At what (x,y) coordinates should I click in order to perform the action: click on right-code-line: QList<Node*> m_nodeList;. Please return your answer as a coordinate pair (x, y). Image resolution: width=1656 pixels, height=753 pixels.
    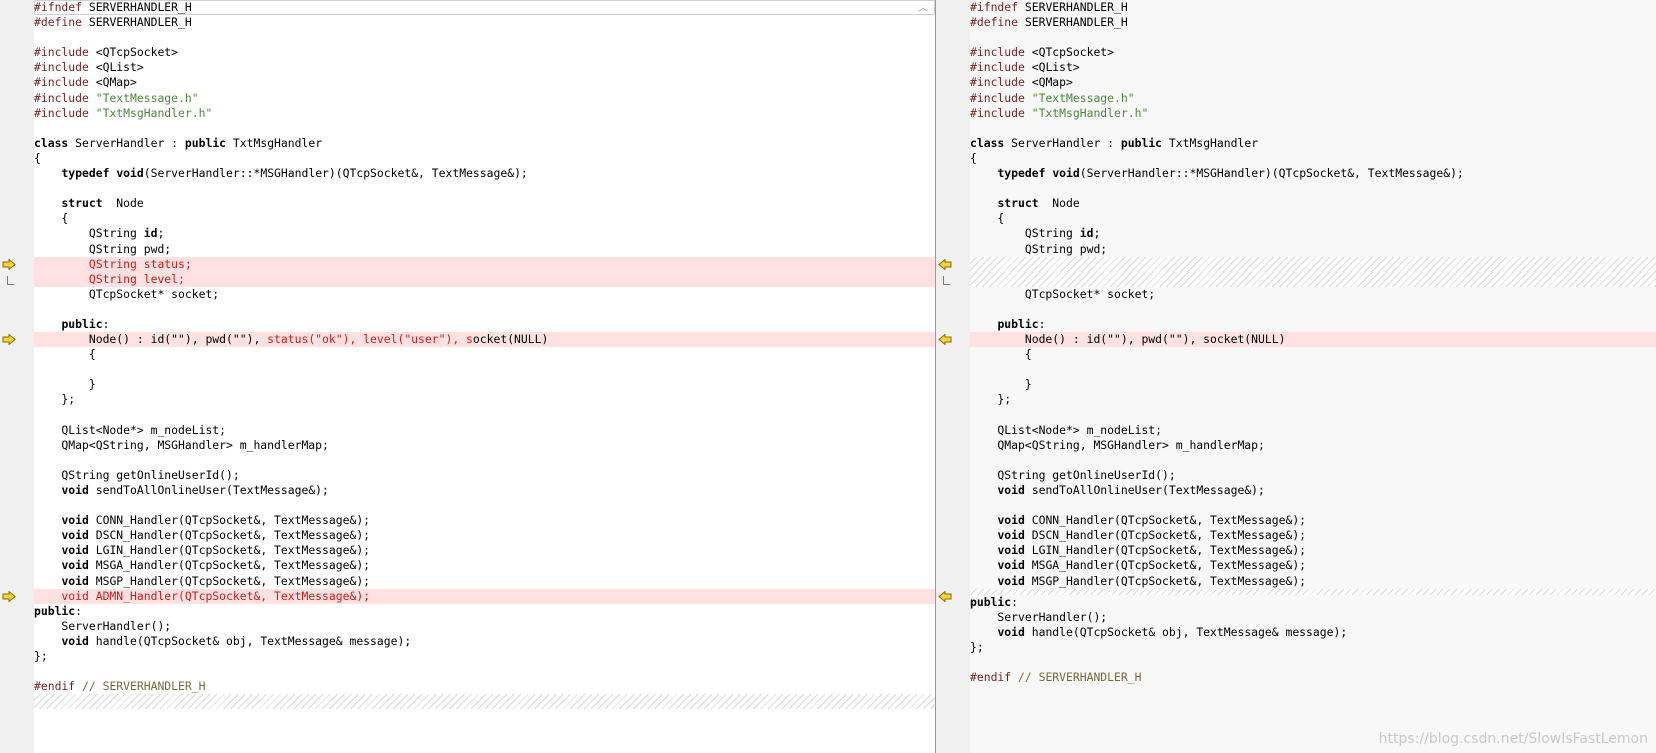
    Looking at the image, I should click on (1313, 430).